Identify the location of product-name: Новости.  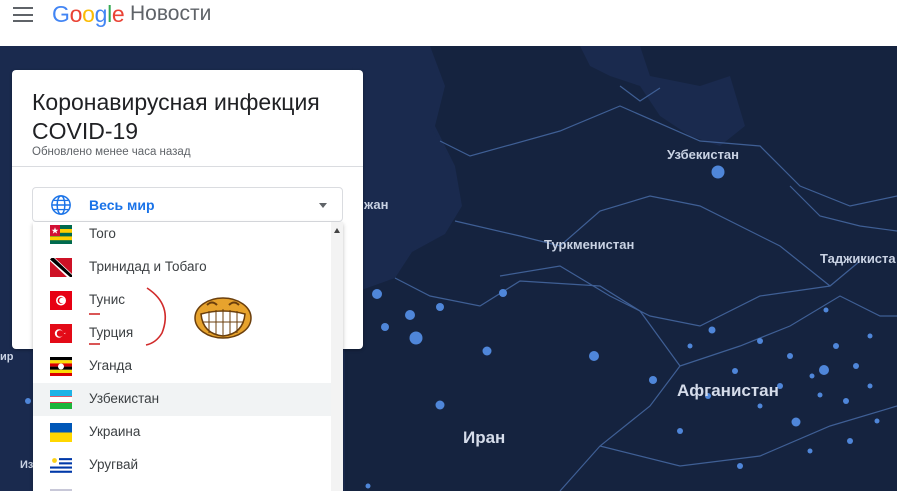
(170, 14).